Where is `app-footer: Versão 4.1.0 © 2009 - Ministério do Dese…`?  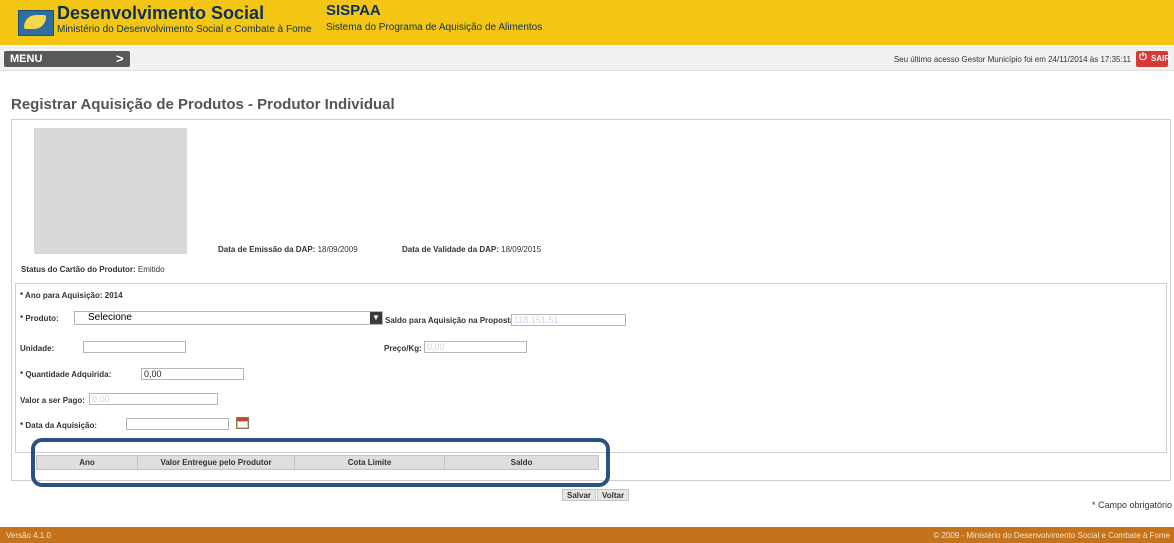 app-footer: Versão 4.1.0 © 2009 - Ministério do Dese… is located at coordinates (587, 535).